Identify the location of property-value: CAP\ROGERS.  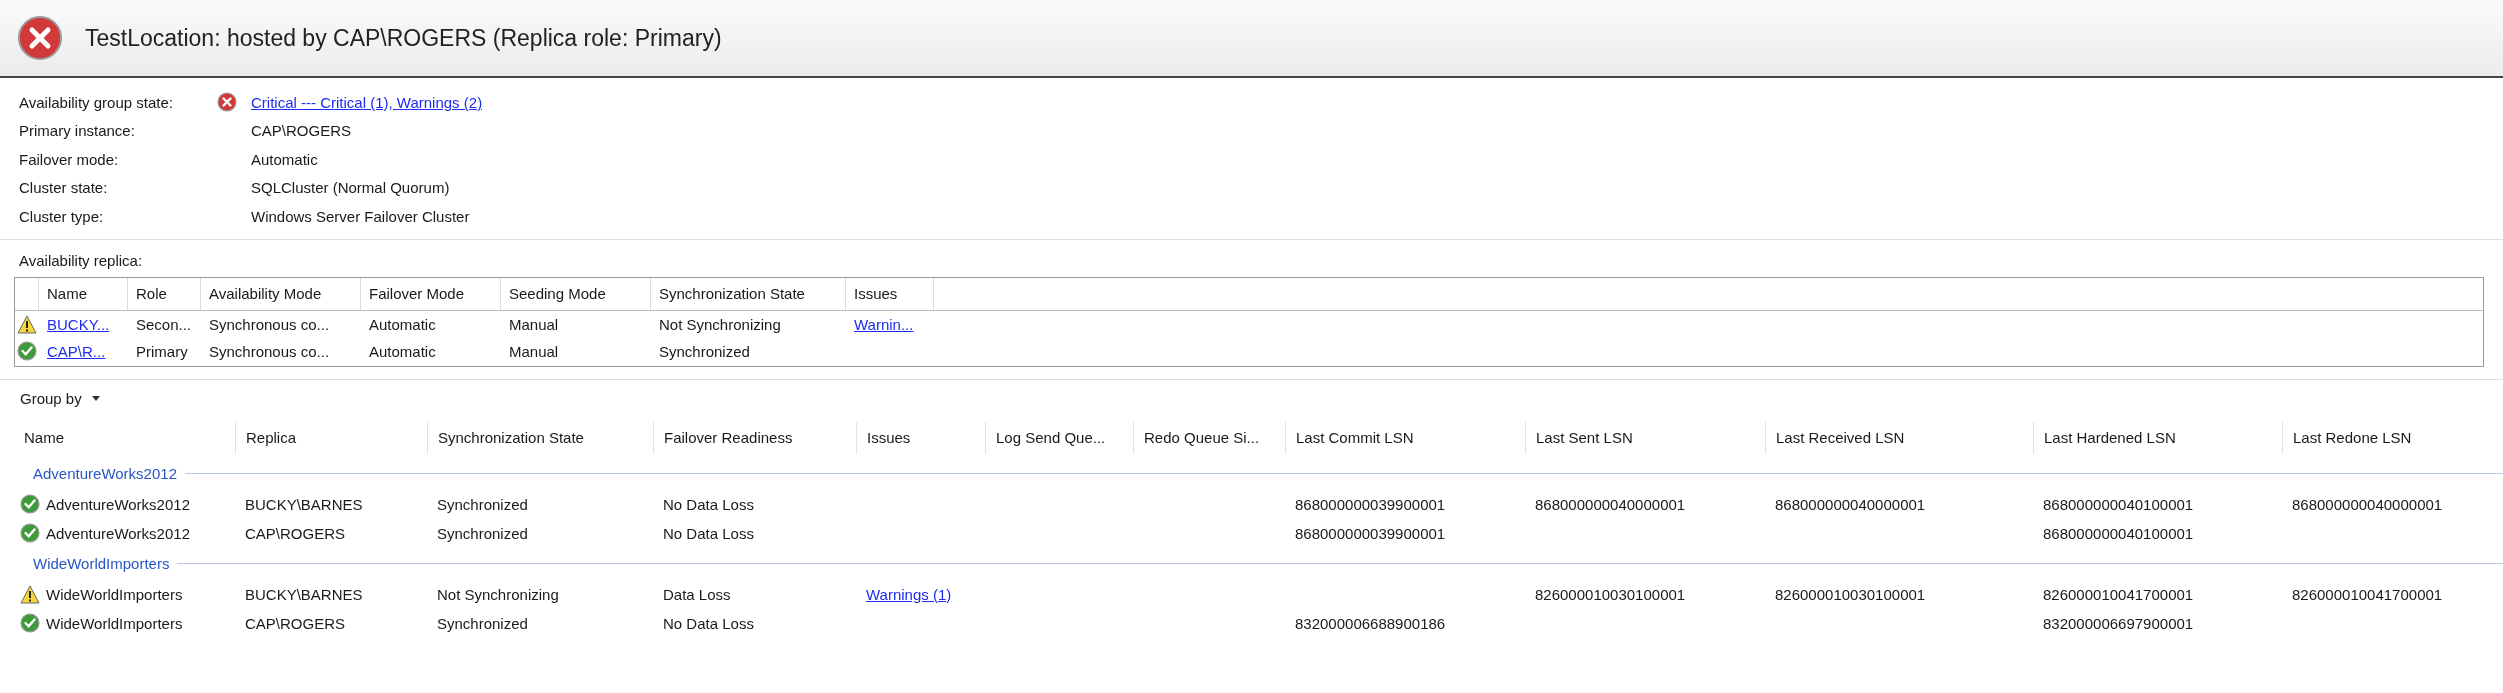
(301, 131).